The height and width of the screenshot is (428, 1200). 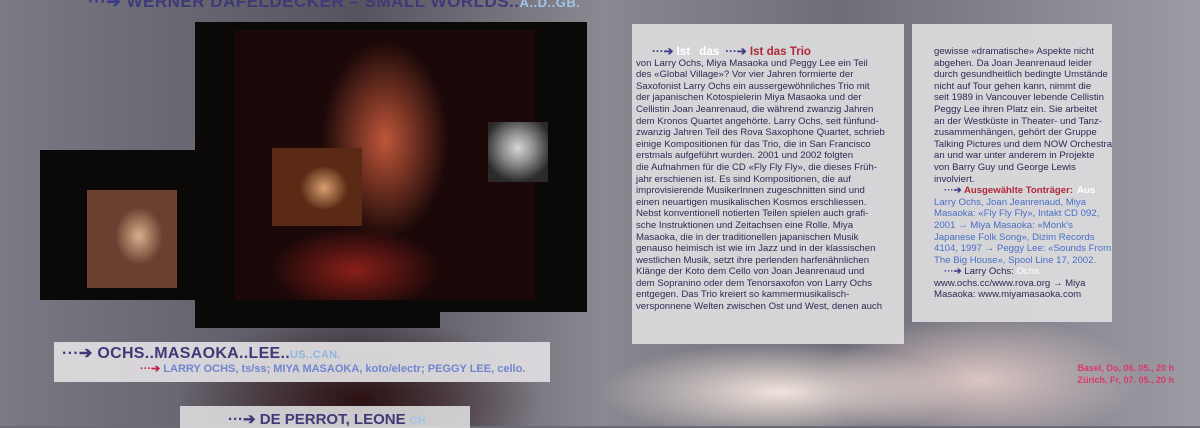 What do you see at coordinates (989, 272) in the screenshot?
I see `links-heading-text: Larry Ochs:` at bounding box center [989, 272].